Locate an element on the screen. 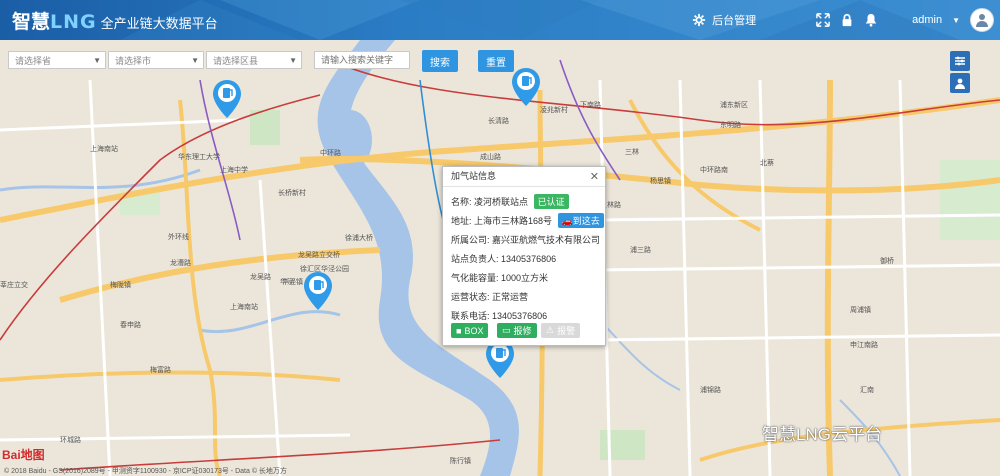 The height and width of the screenshot is (476, 1000). warning-icon: ⚠ is located at coordinates (550, 330).